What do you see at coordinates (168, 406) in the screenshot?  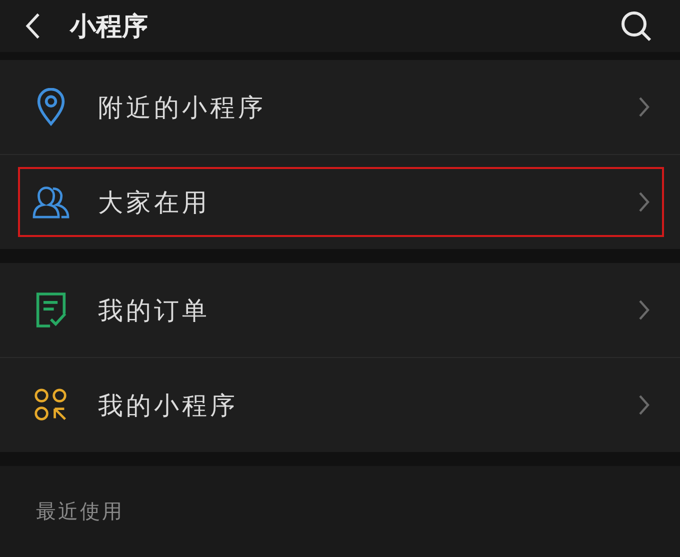 I see `menu-label: 我的小程序` at bounding box center [168, 406].